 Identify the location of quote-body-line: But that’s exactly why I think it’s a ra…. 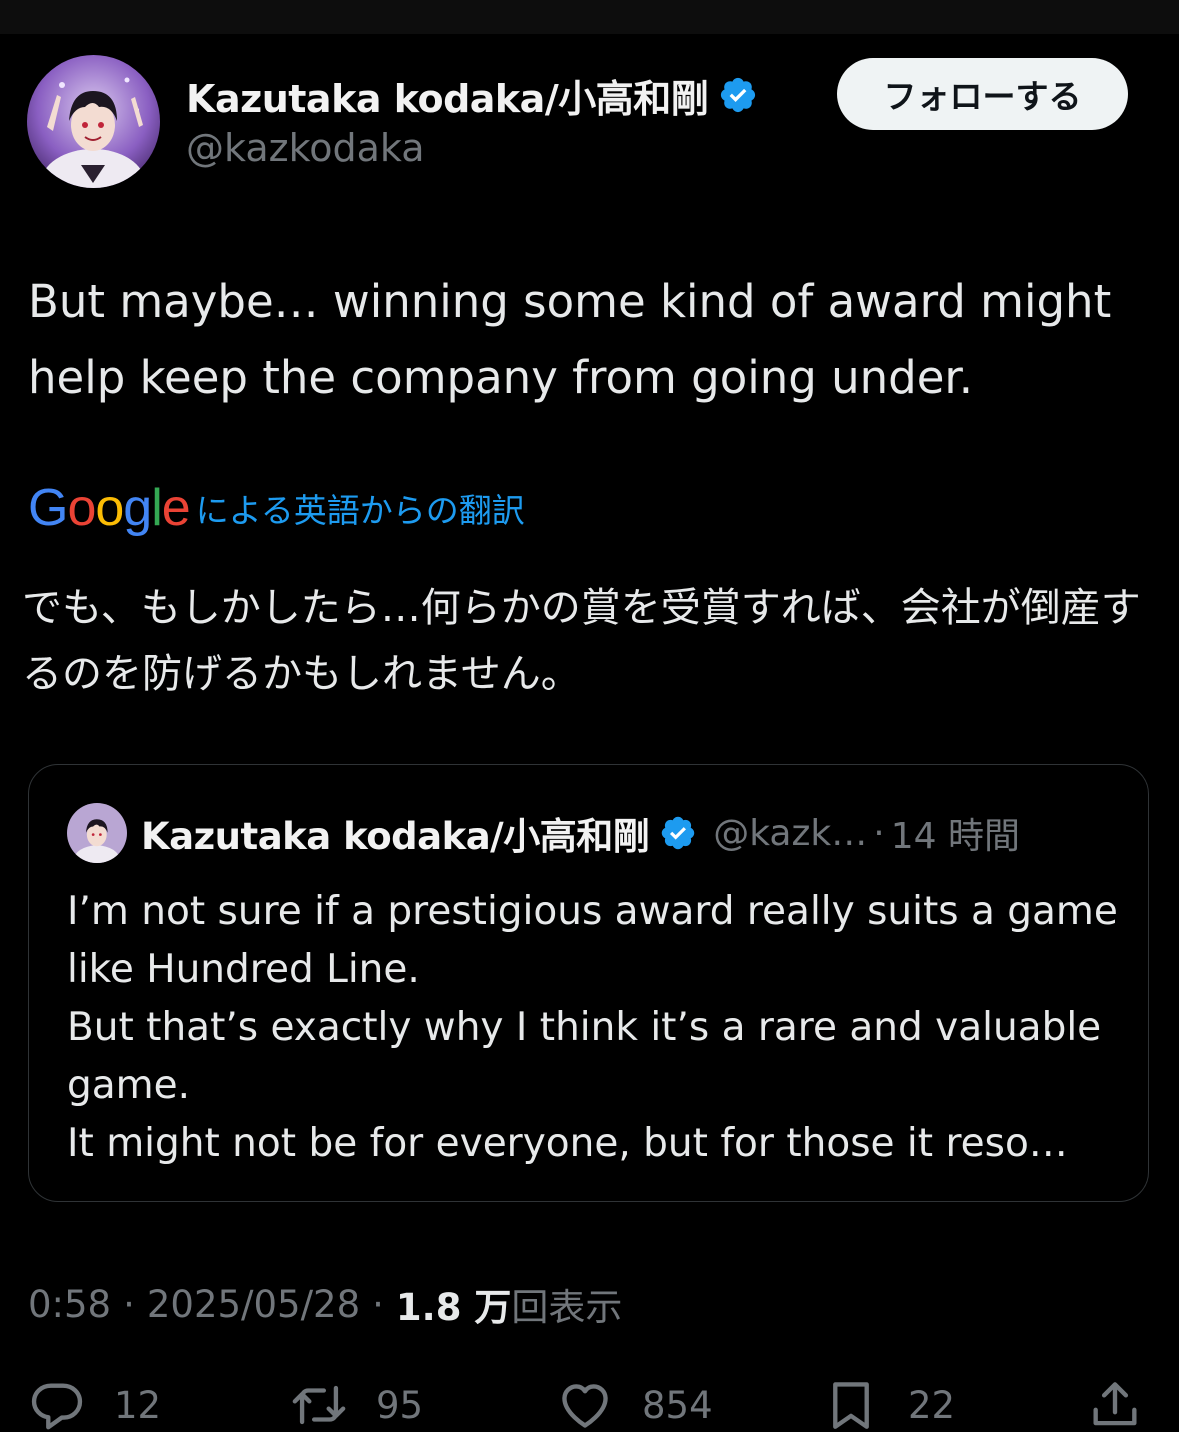
(584, 1056).